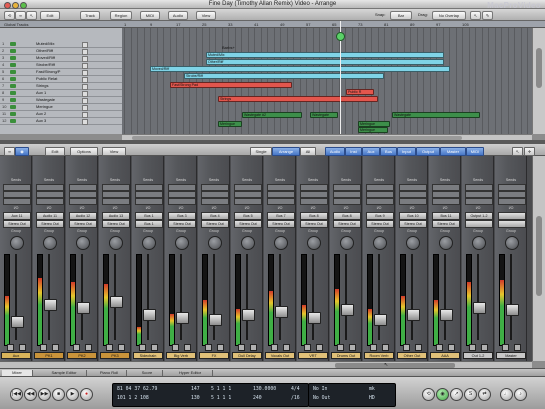  I want to click on mixer-filter-inst: Inst, so click(353, 151).